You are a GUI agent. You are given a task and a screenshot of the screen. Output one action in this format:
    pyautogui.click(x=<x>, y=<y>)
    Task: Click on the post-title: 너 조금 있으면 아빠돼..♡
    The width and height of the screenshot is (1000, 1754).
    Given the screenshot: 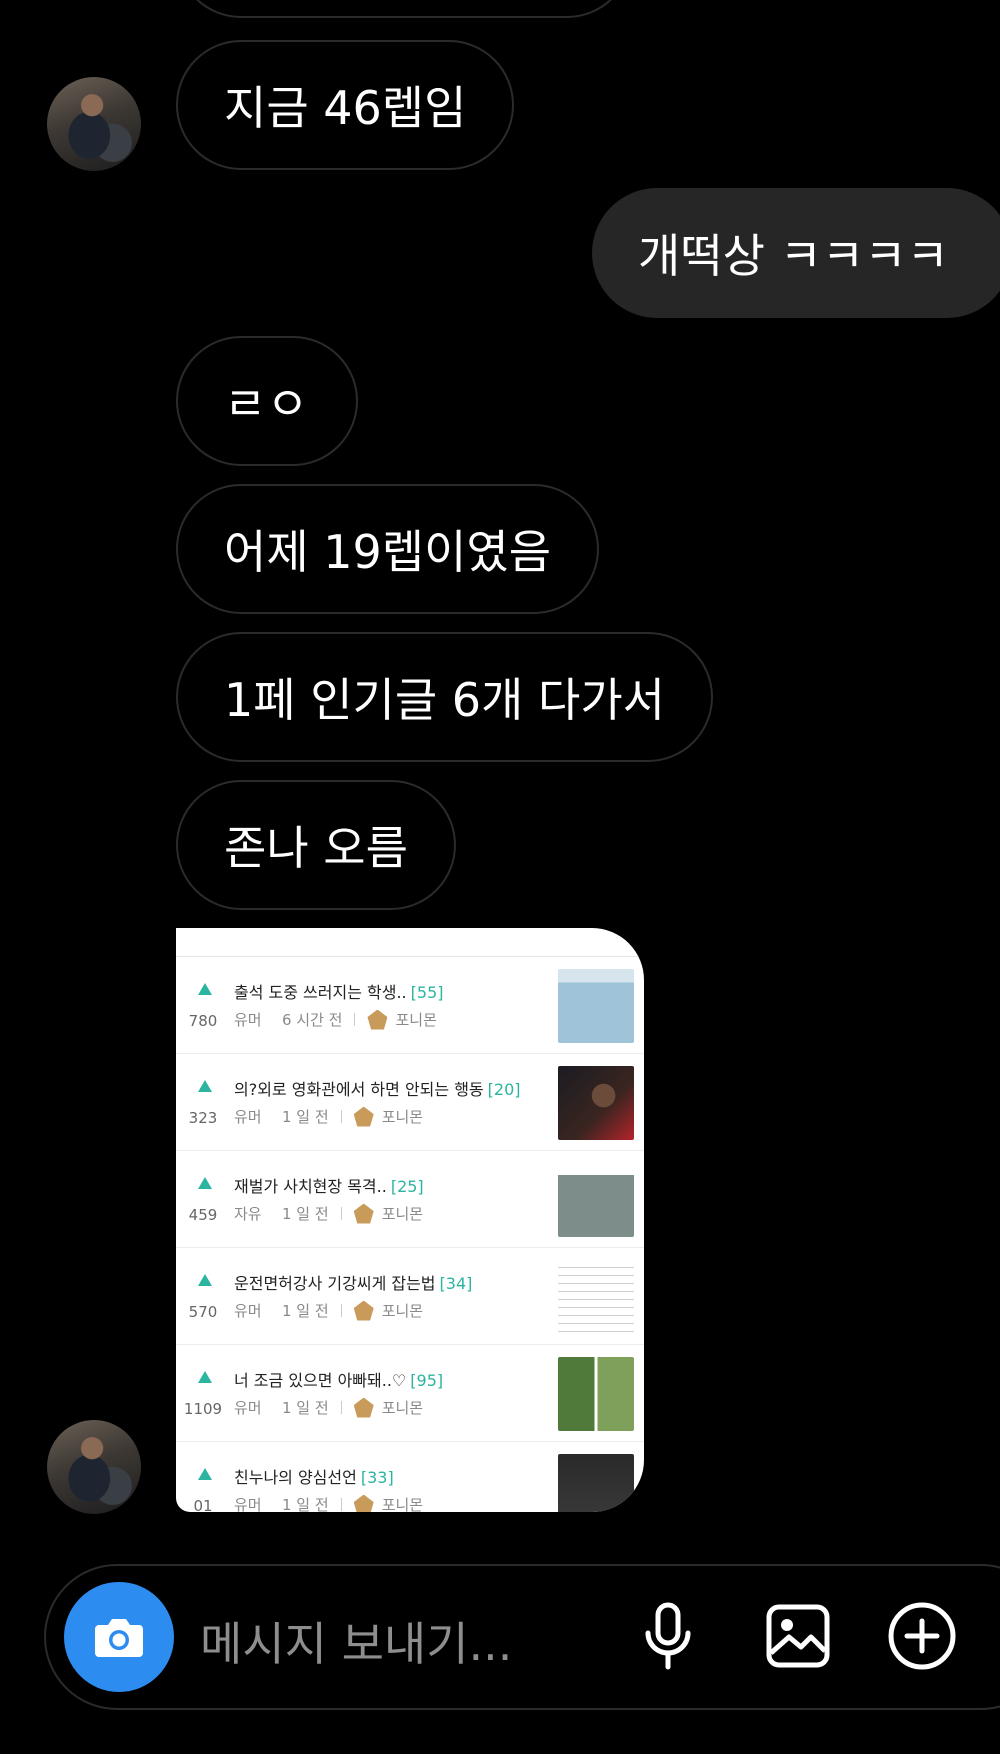 What is the action you would take?
    pyautogui.click(x=320, y=1380)
    